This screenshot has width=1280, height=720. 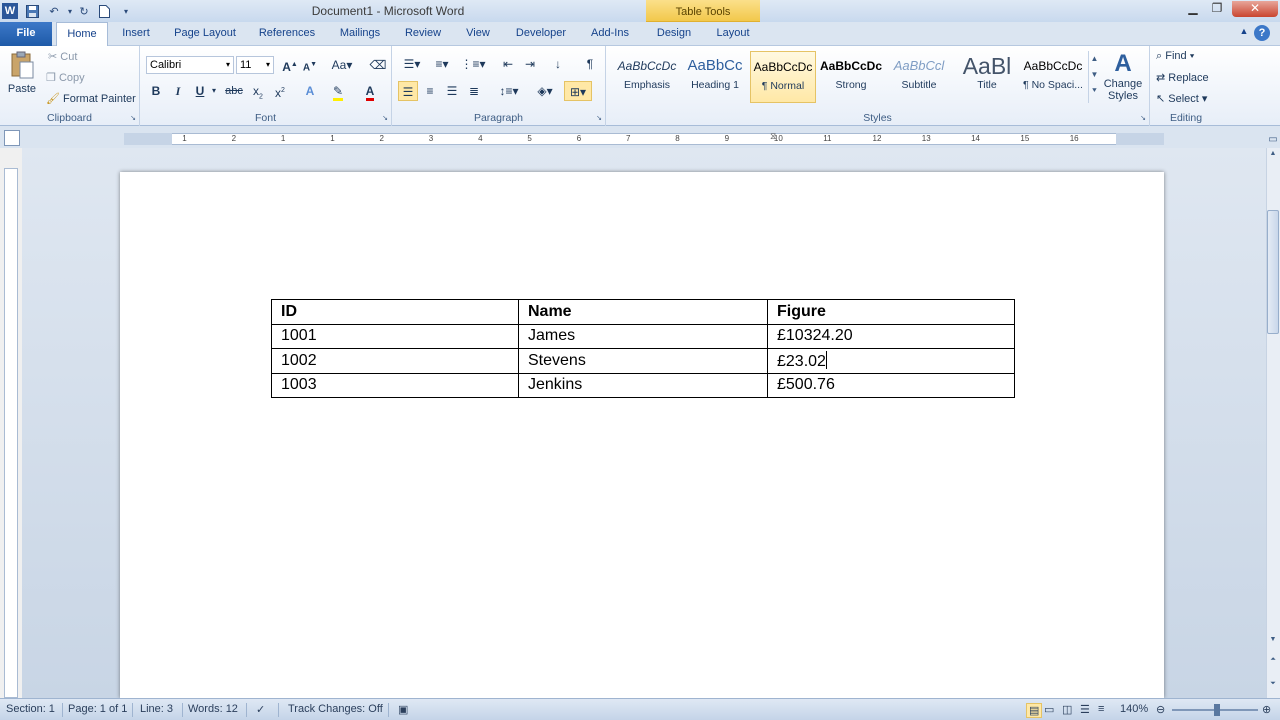 What do you see at coordinates (12, 138) in the screenshot?
I see `tab-selector-icon` at bounding box center [12, 138].